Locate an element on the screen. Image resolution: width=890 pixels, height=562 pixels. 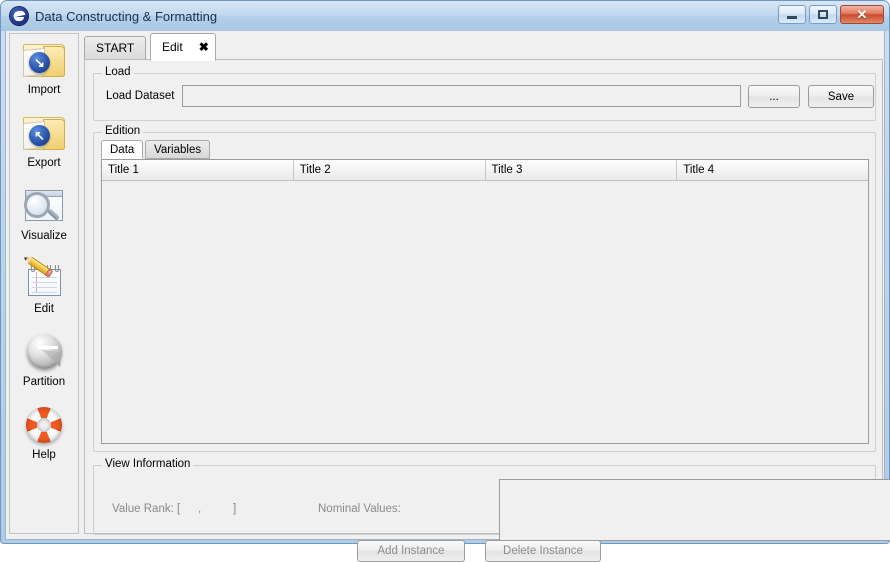
inner-tab-variables-label: Variables is located at coordinates (178, 149).